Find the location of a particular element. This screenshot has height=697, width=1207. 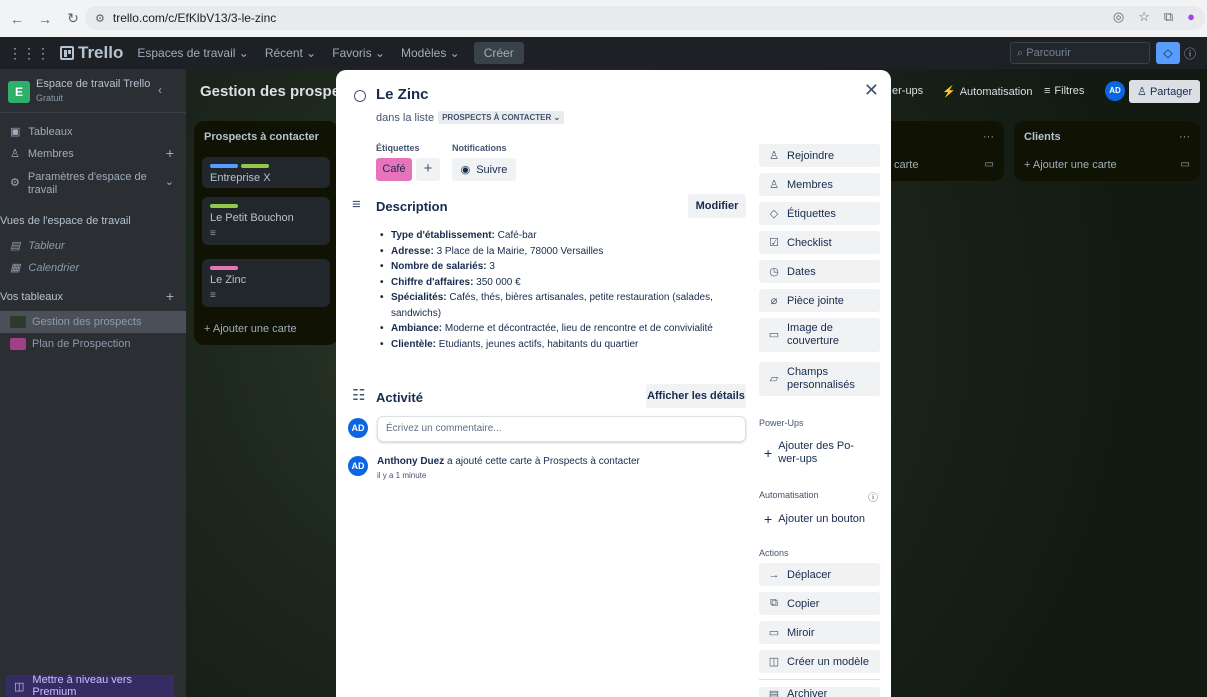

add-member-icon: + is located at coordinates (170, 153).